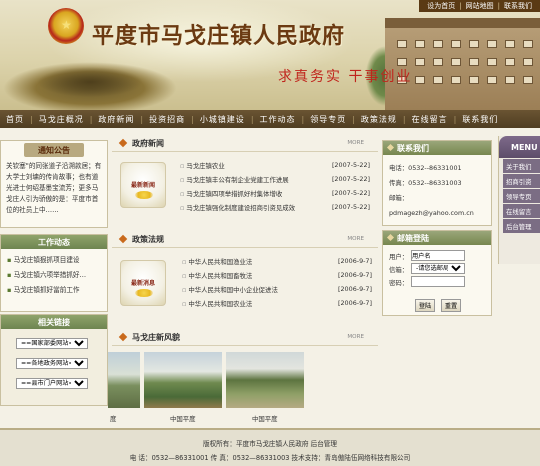  I want to click on ministry-links-select: ==国家部委网站==, so click(52, 343).